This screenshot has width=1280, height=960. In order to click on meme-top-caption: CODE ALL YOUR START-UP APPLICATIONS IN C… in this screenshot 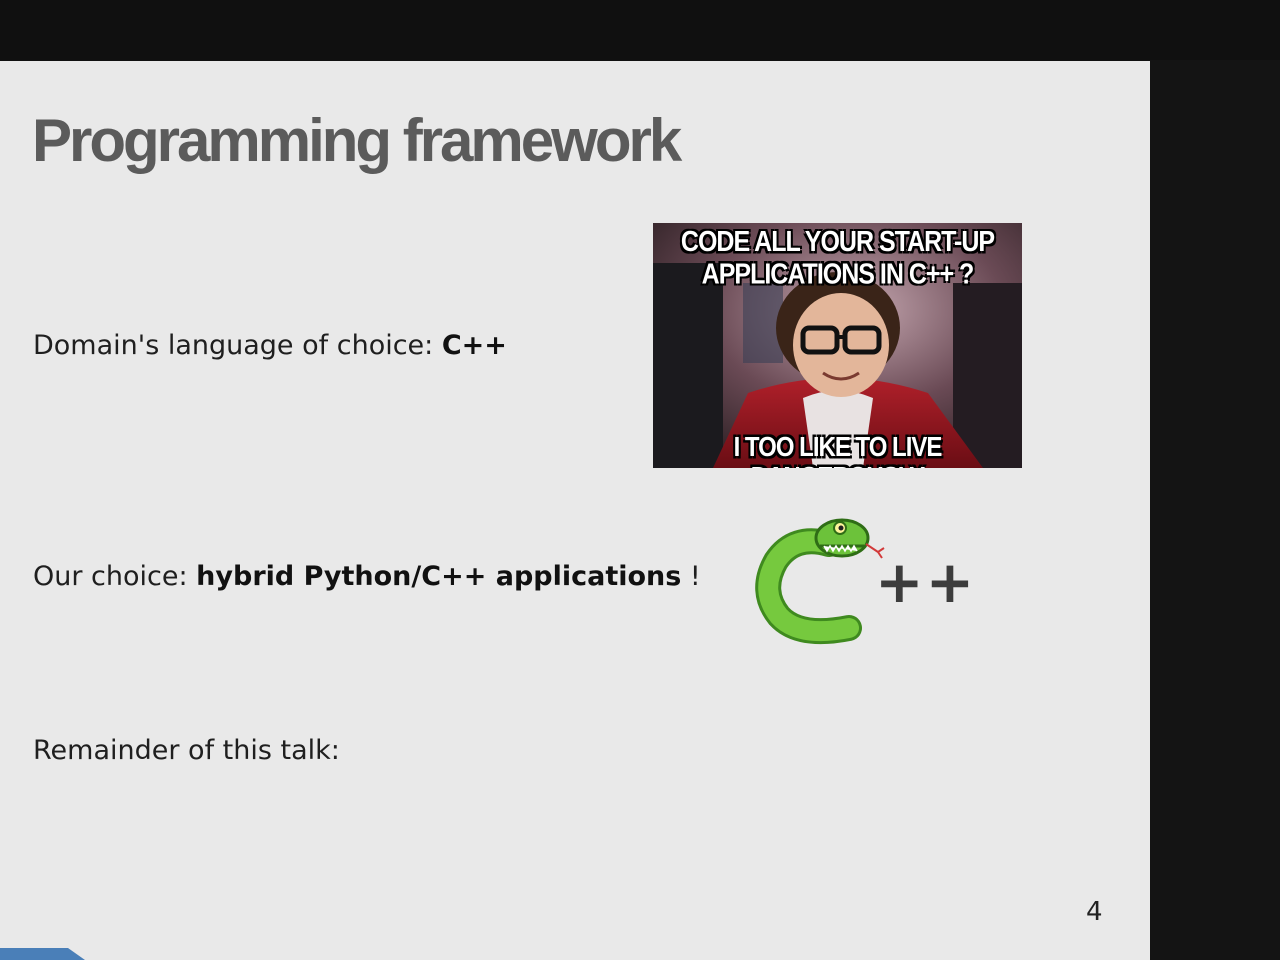, I will do `click(837, 257)`.